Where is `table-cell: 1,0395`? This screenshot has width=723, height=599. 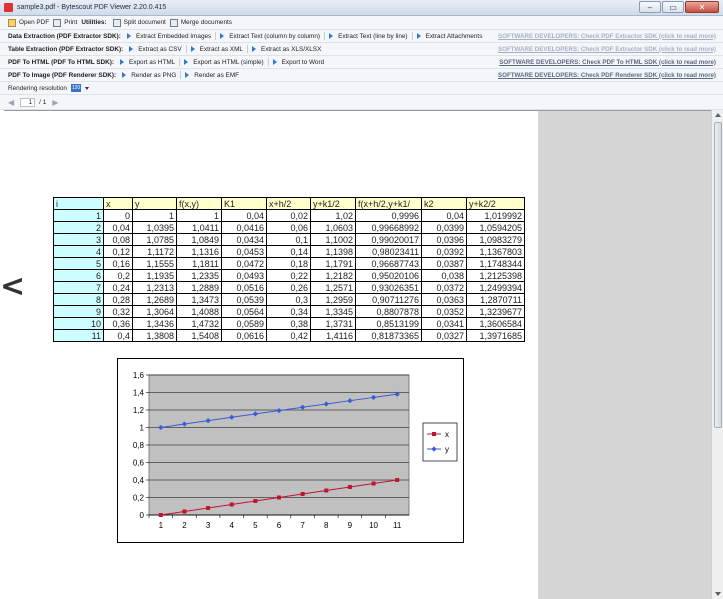 table-cell: 1,0395 is located at coordinates (154, 227).